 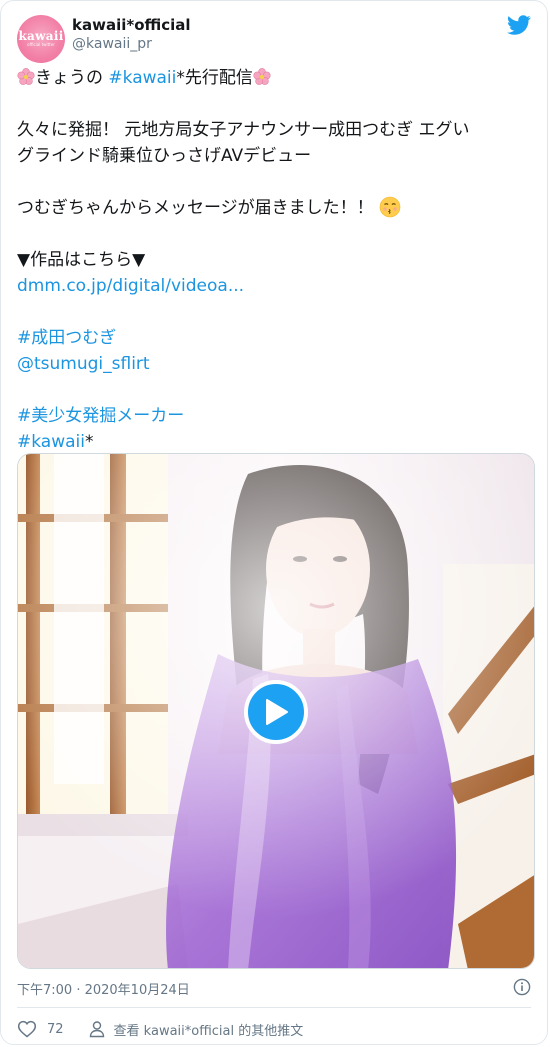 What do you see at coordinates (208, 1031) in the screenshot?
I see `view-more-tweets-label: 查看 kawaii*official 的其他推文` at bounding box center [208, 1031].